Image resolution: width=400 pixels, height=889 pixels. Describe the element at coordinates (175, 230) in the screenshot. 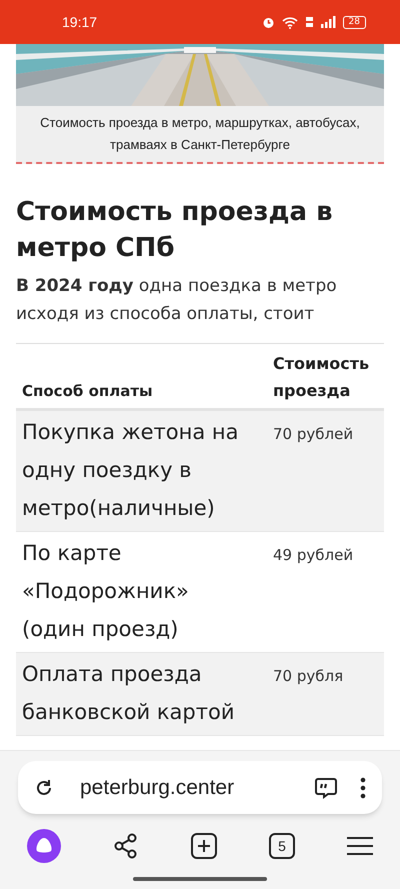

I see `article-heading: Стоимость проезда в метро СПб` at that location.